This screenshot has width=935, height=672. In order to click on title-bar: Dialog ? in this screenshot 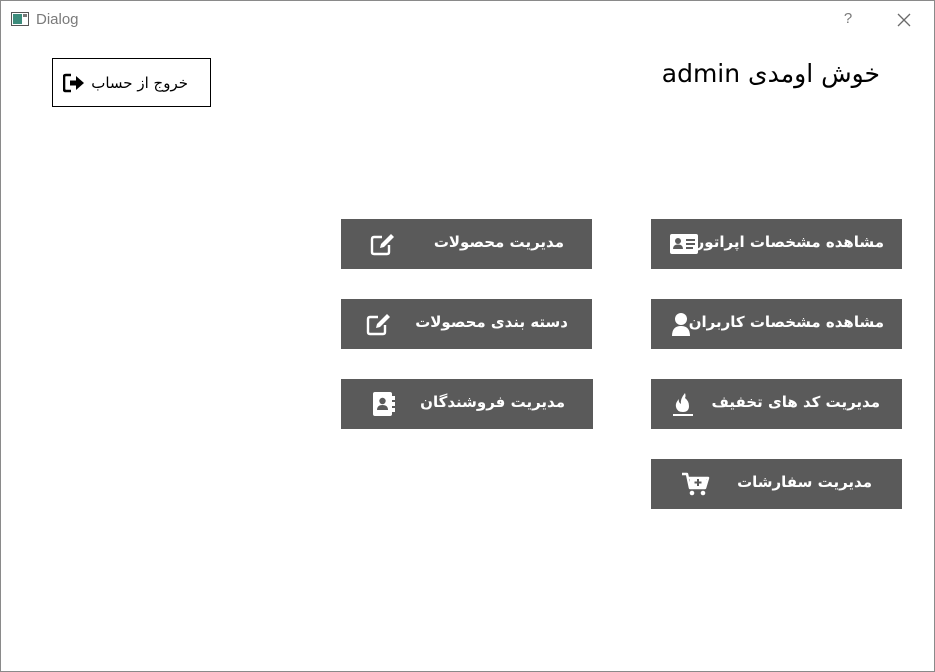, I will do `click(467, 19)`.